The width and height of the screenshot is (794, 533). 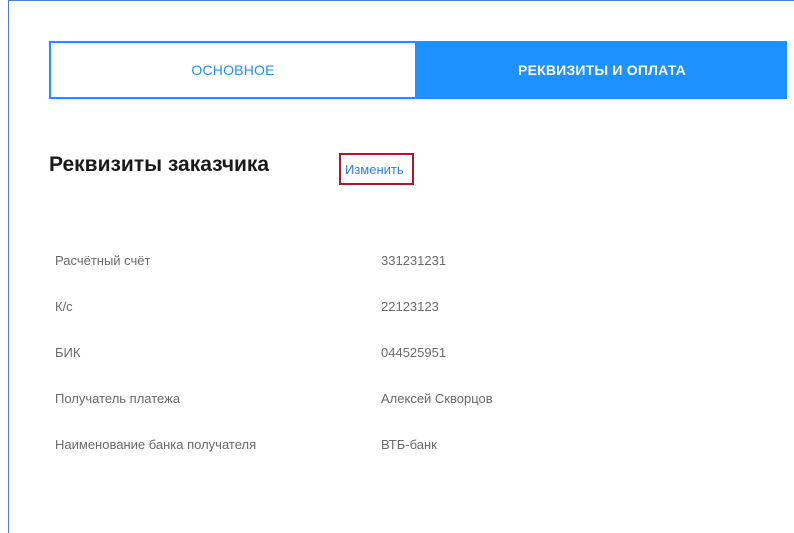 I want to click on details-label: Расчётный счёт, so click(x=103, y=260).